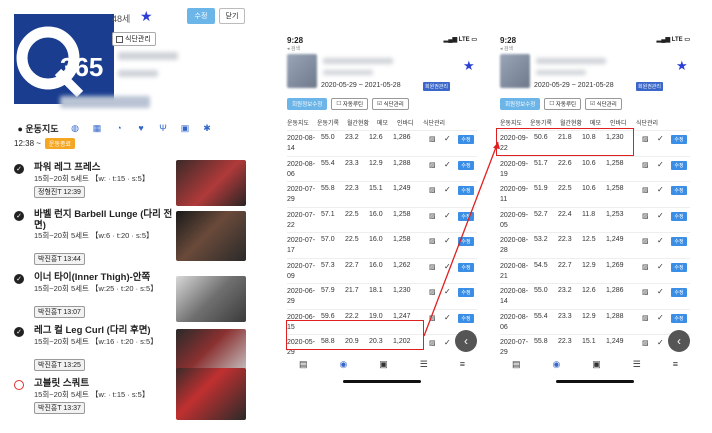 The height and width of the screenshot is (433, 712). What do you see at coordinates (141, 128) in the screenshot?
I see `tab-heart-icon: ♥` at bounding box center [141, 128].